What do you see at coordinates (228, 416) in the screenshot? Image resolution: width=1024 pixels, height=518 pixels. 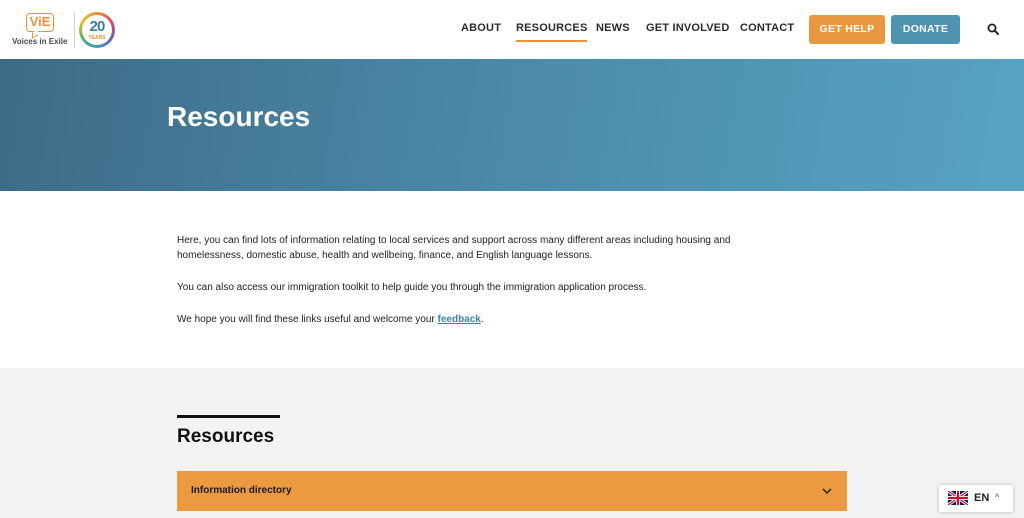 I see `section-heading-rule` at bounding box center [228, 416].